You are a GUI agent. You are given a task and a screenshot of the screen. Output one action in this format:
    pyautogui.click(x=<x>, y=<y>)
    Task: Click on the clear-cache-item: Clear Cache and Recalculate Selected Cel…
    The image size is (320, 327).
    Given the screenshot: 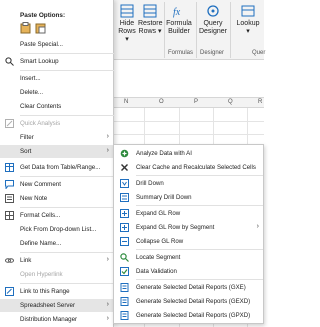 What is the action you would take?
    pyautogui.click(x=188, y=167)
    